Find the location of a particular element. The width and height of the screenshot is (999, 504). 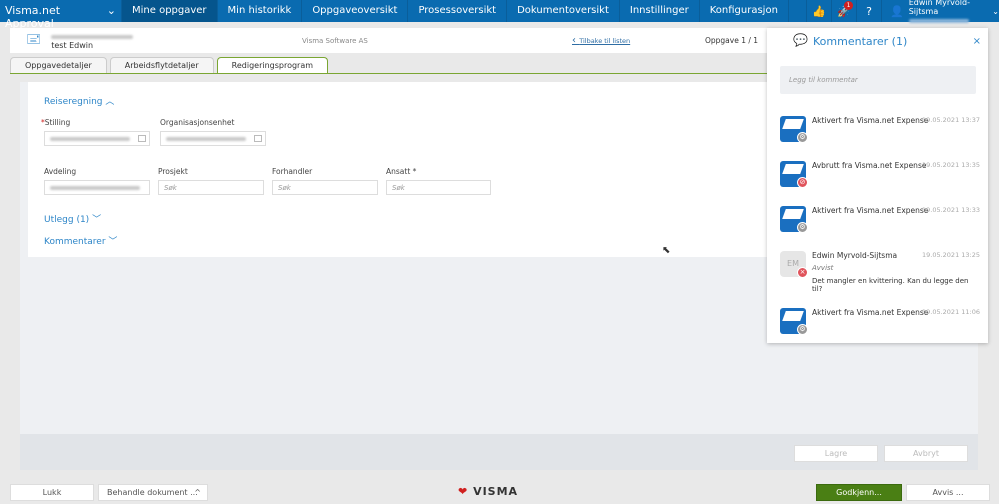

document-icon: 🖃 is located at coordinates (34, 39).